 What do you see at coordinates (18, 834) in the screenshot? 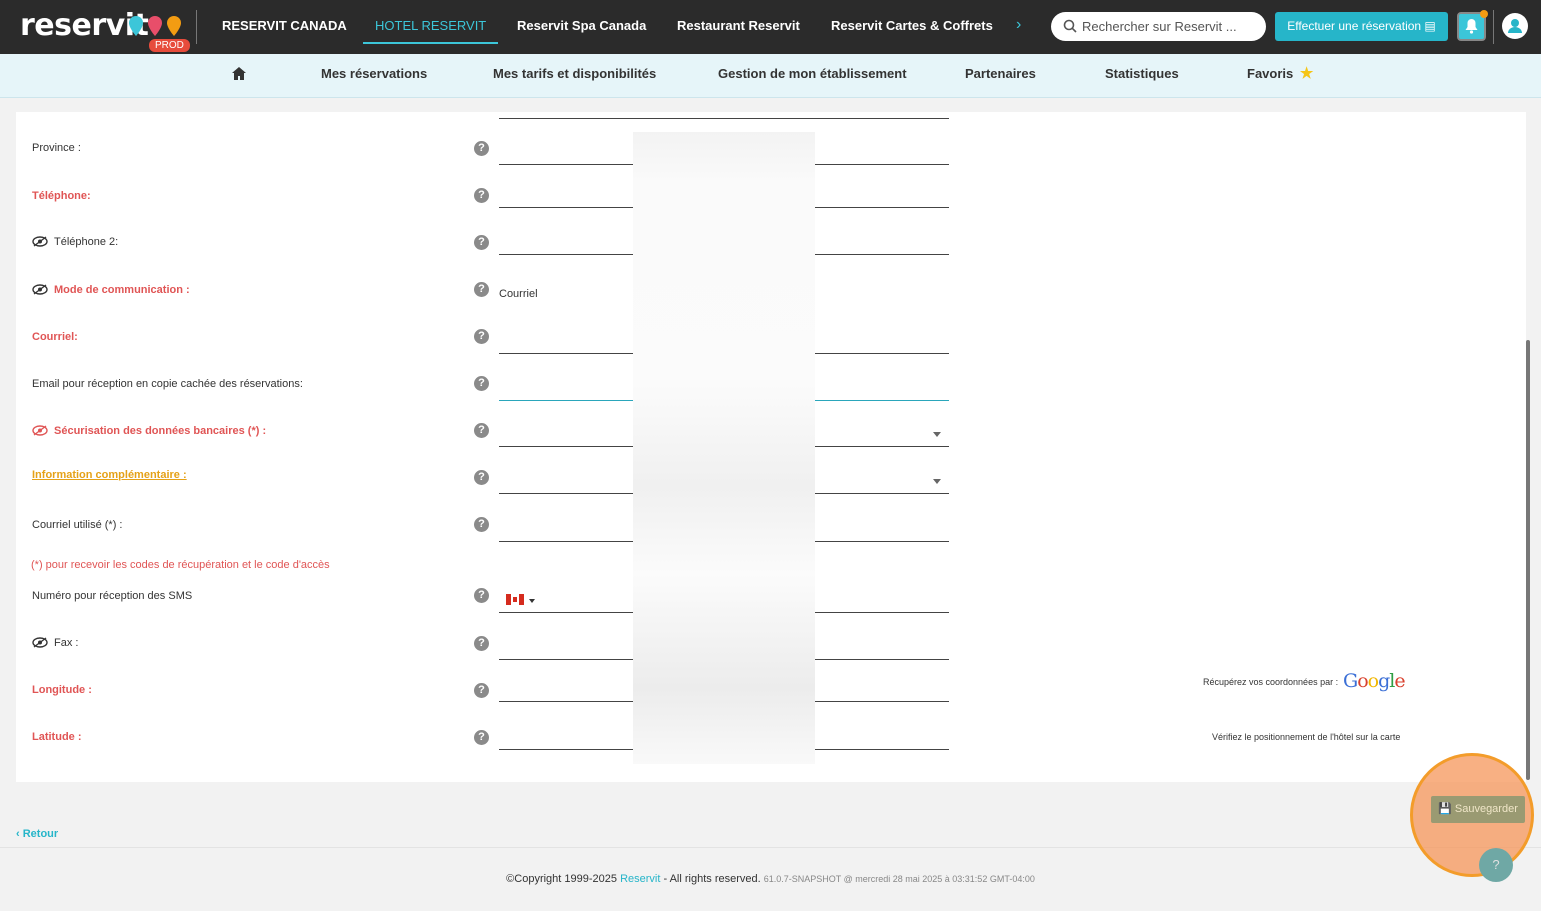
I see `chevron-left-icon: ‹` at bounding box center [18, 834].